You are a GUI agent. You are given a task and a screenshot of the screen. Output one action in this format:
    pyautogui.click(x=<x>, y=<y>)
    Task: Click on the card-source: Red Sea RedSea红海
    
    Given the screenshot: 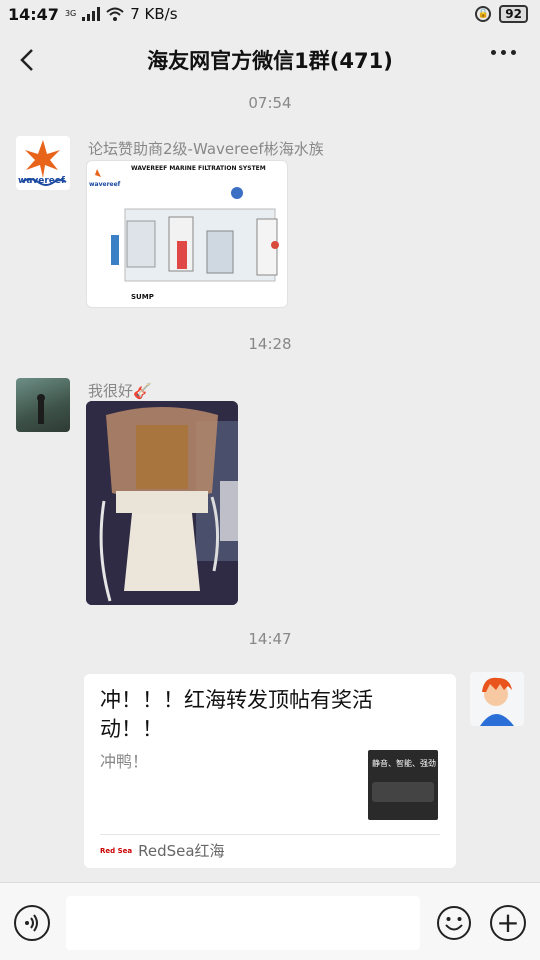 What is the action you would take?
    pyautogui.click(x=162, y=850)
    